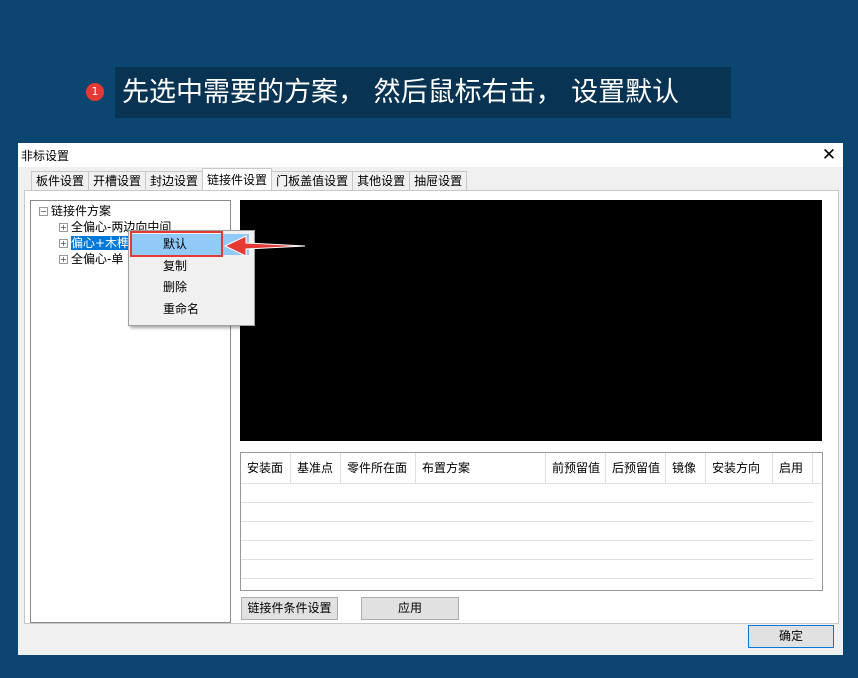 Image resolution: width=858 pixels, height=678 pixels. Describe the element at coordinates (264, 246) in the screenshot. I see `pointer-arrow-icon` at that location.